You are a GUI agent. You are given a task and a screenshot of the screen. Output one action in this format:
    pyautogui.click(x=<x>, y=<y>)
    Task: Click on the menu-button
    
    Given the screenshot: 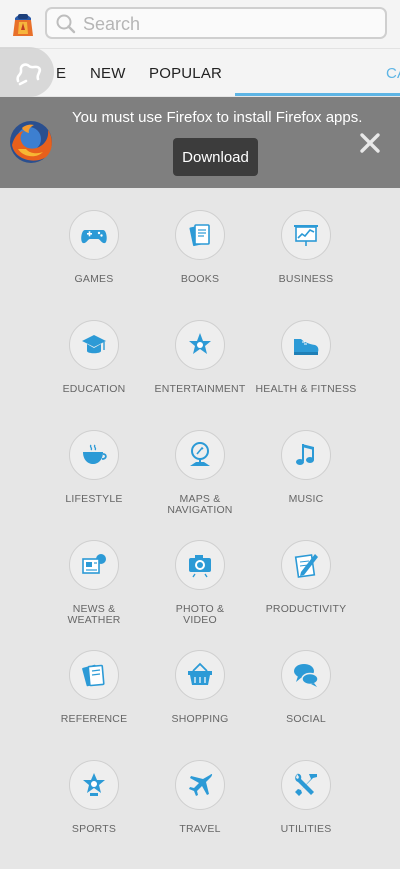 What is the action you would take?
    pyautogui.click(x=27, y=72)
    